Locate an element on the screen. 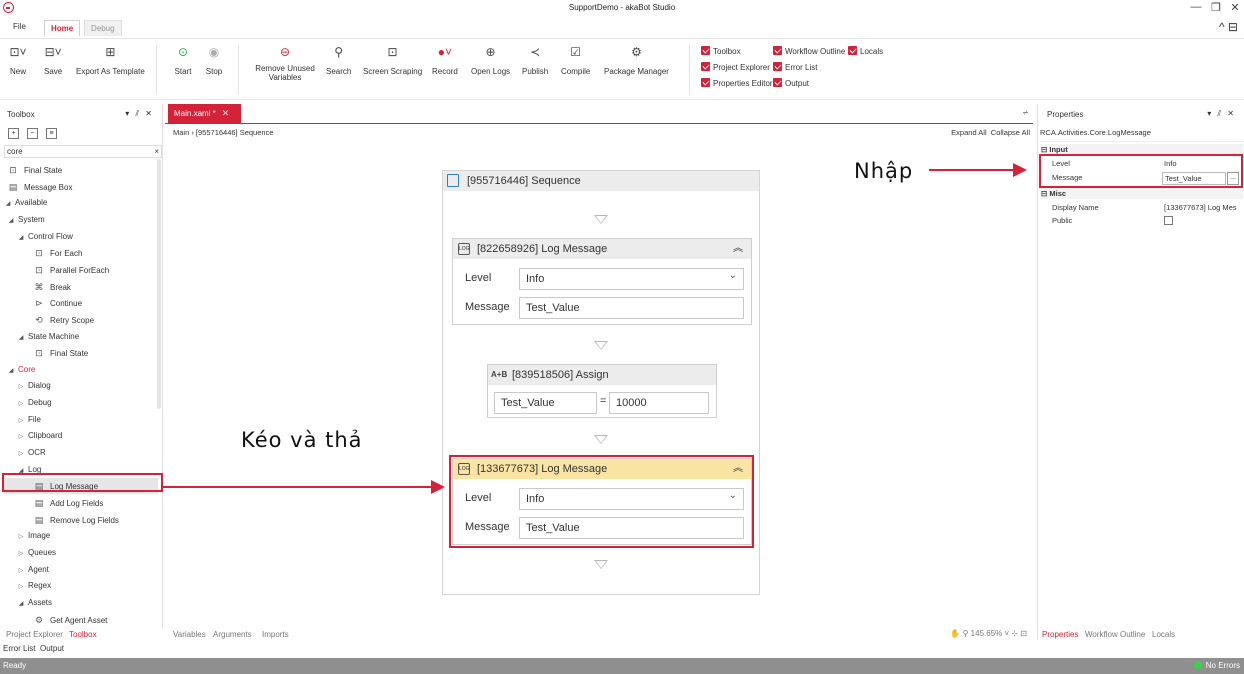 This screenshot has width=1244, height=674. breadcrumb: Main › [955716446] Sequence is located at coordinates (223, 132).